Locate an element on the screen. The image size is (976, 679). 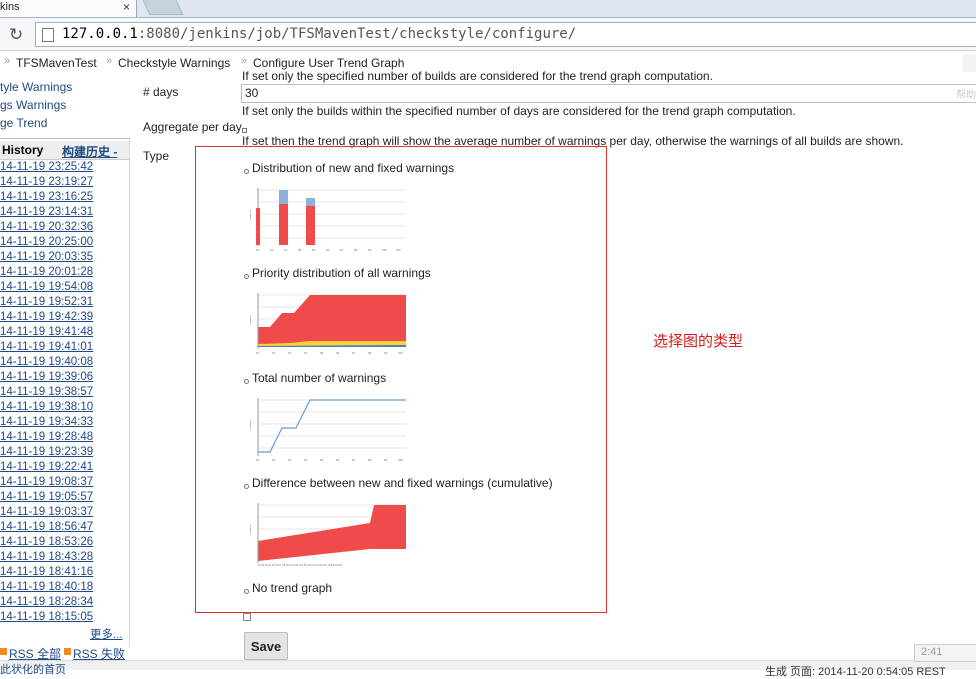
history-row: 14-11-19 19:08:37 is located at coordinates (46, 482).